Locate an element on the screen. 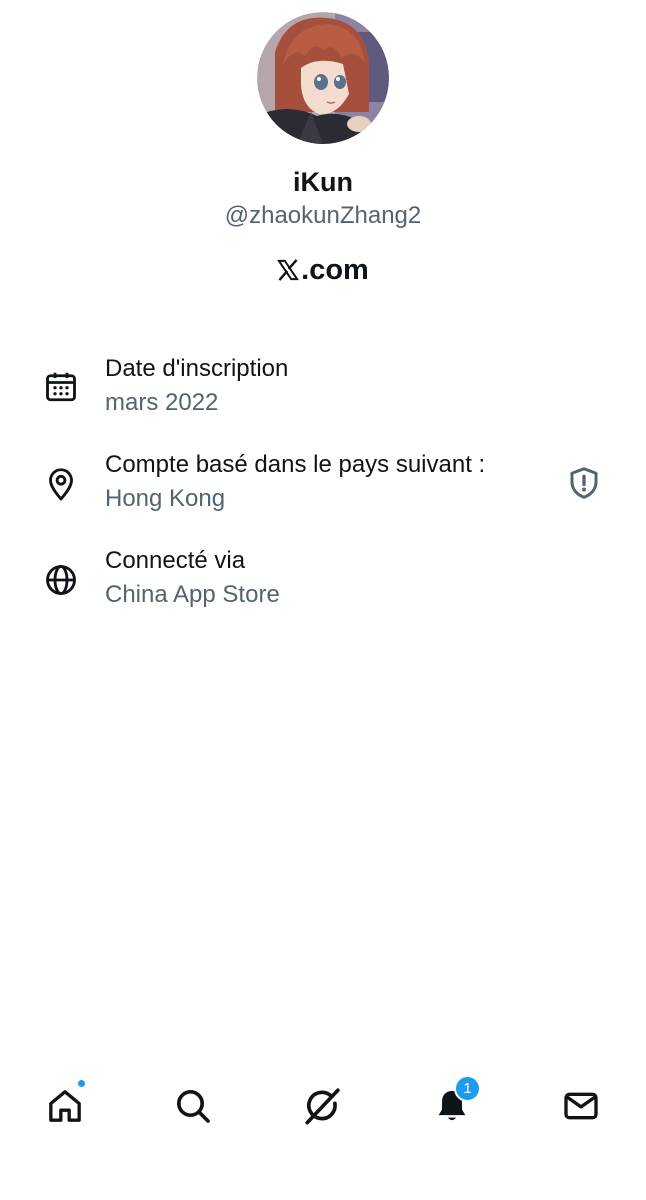 The width and height of the screenshot is (646, 1200). join-date-value: mars 2022 is located at coordinates (162, 402).